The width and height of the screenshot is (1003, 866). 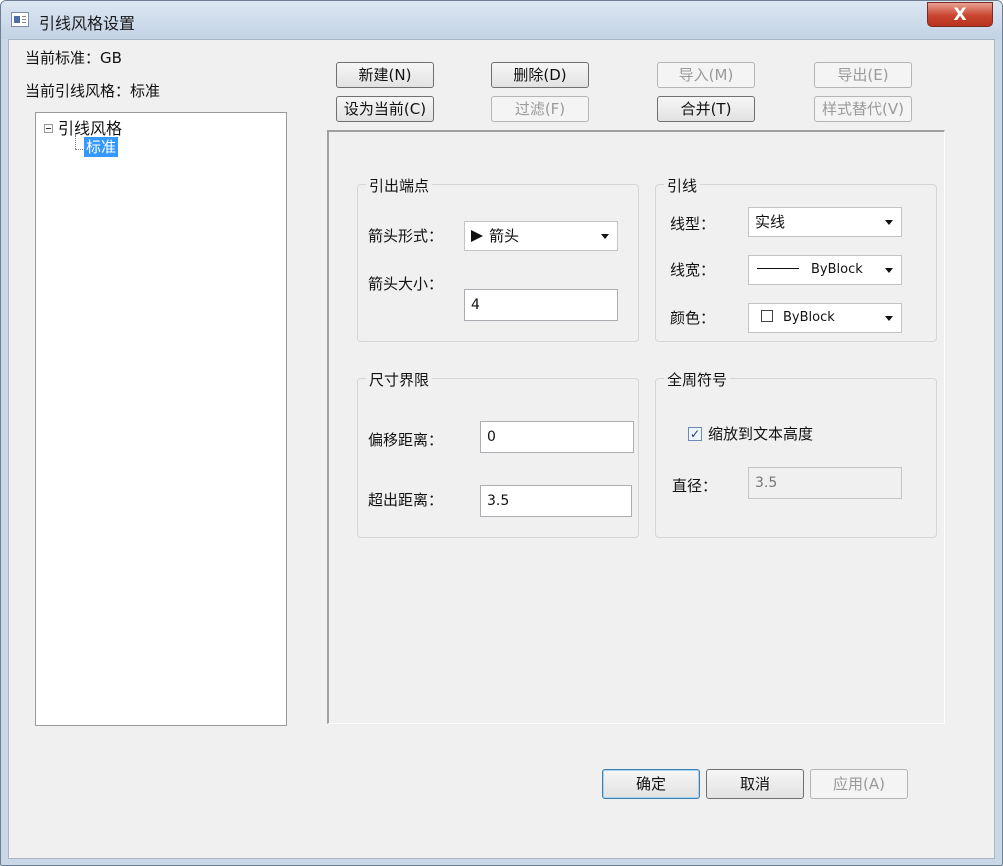 What do you see at coordinates (693, 224) in the screenshot?
I see `linetype-label: 线型：` at bounding box center [693, 224].